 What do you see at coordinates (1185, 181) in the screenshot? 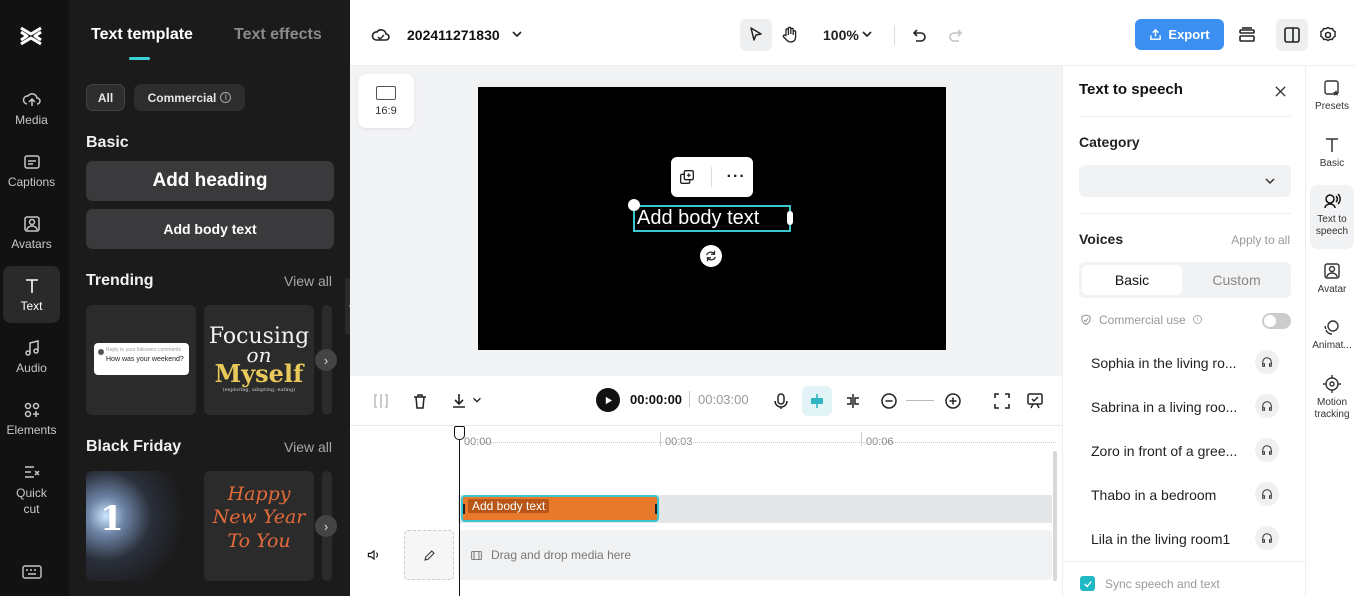
I see `category-select` at bounding box center [1185, 181].